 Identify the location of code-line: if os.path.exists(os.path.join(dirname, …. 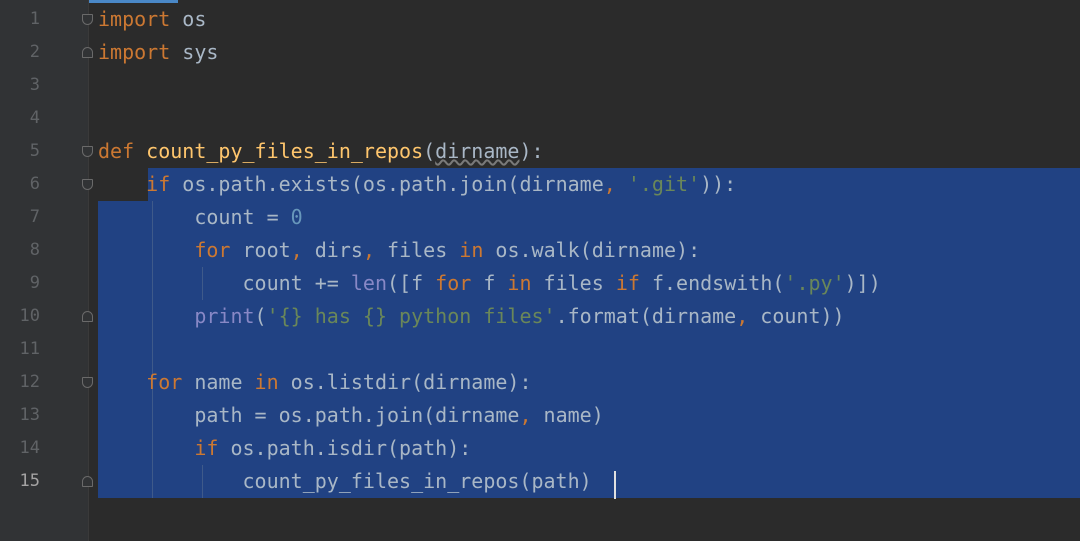
(589, 184).